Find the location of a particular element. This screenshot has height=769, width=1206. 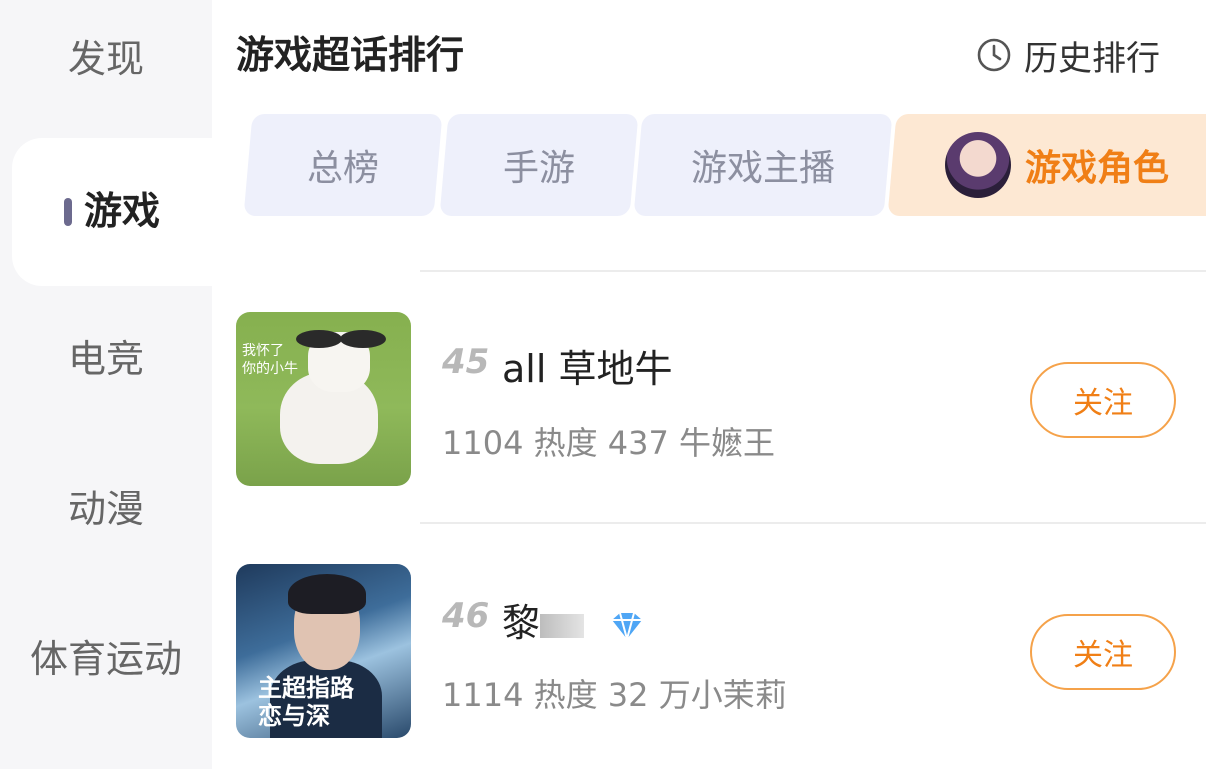

active-indicator is located at coordinates (68, 212).